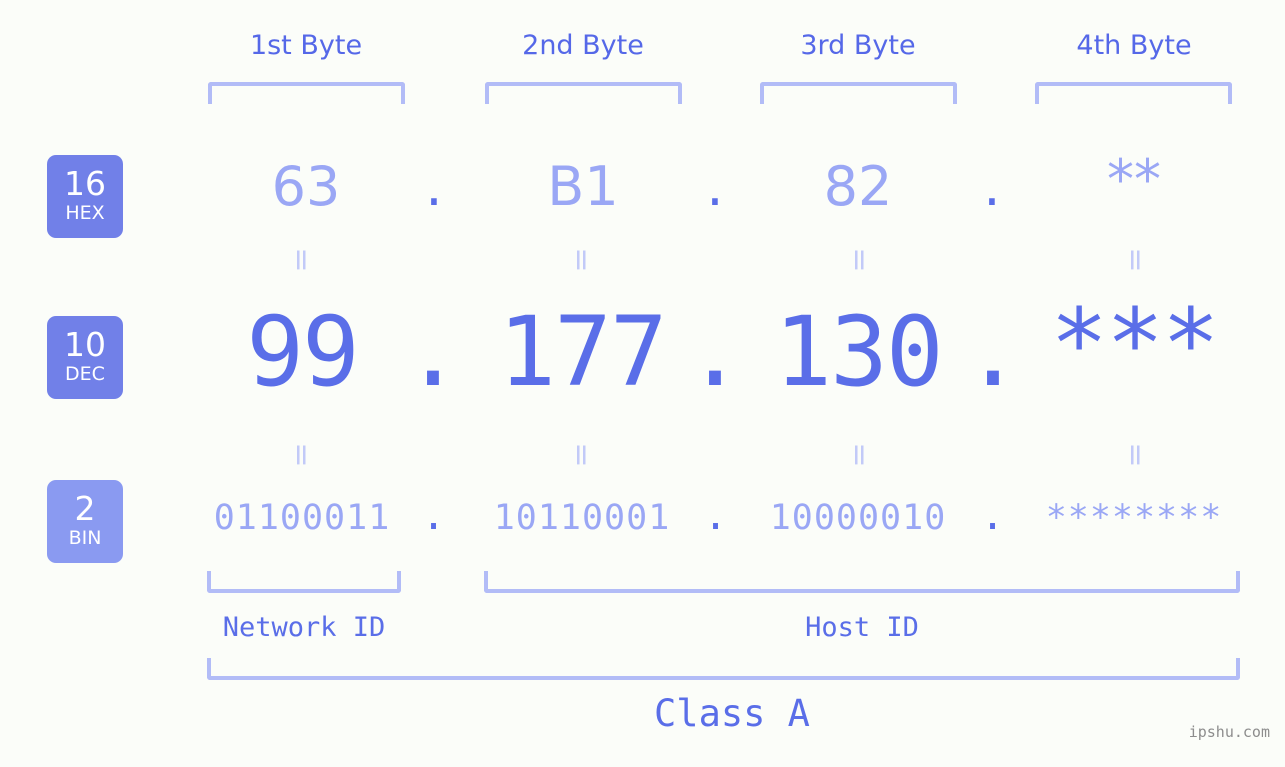 The width and height of the screenshot is (1285, 767). I want to click on site-watermark: ipshu.com, so click(1229, 732).